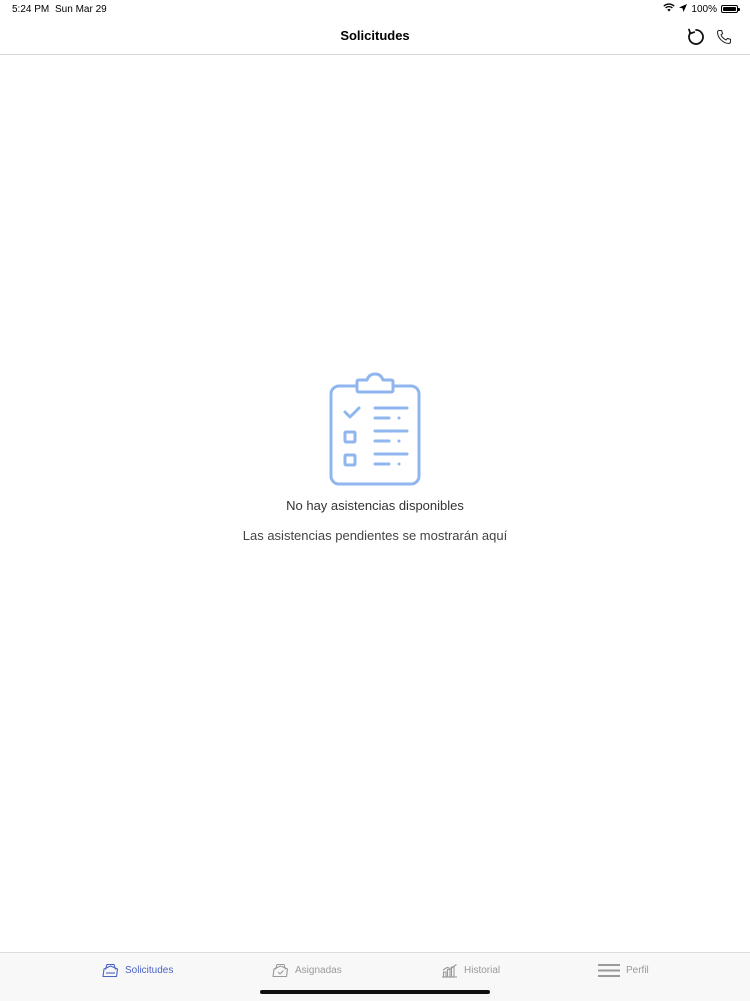  I want to click on tab-asignadas: Asignadas, so click(307, 970).